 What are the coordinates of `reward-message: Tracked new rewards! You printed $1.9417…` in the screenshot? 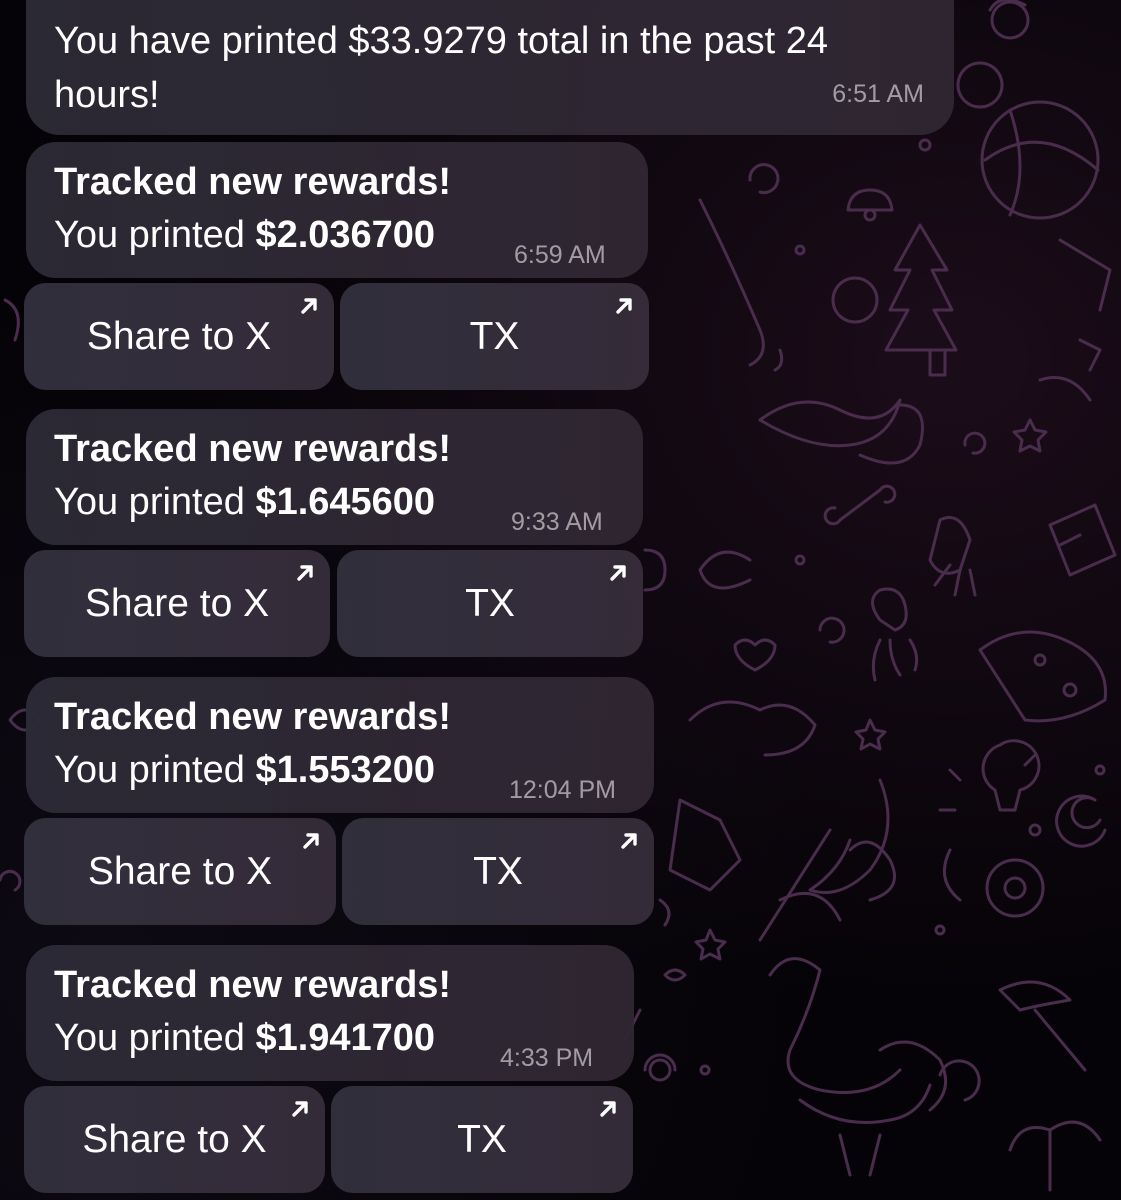 It's located at (330, 1013).